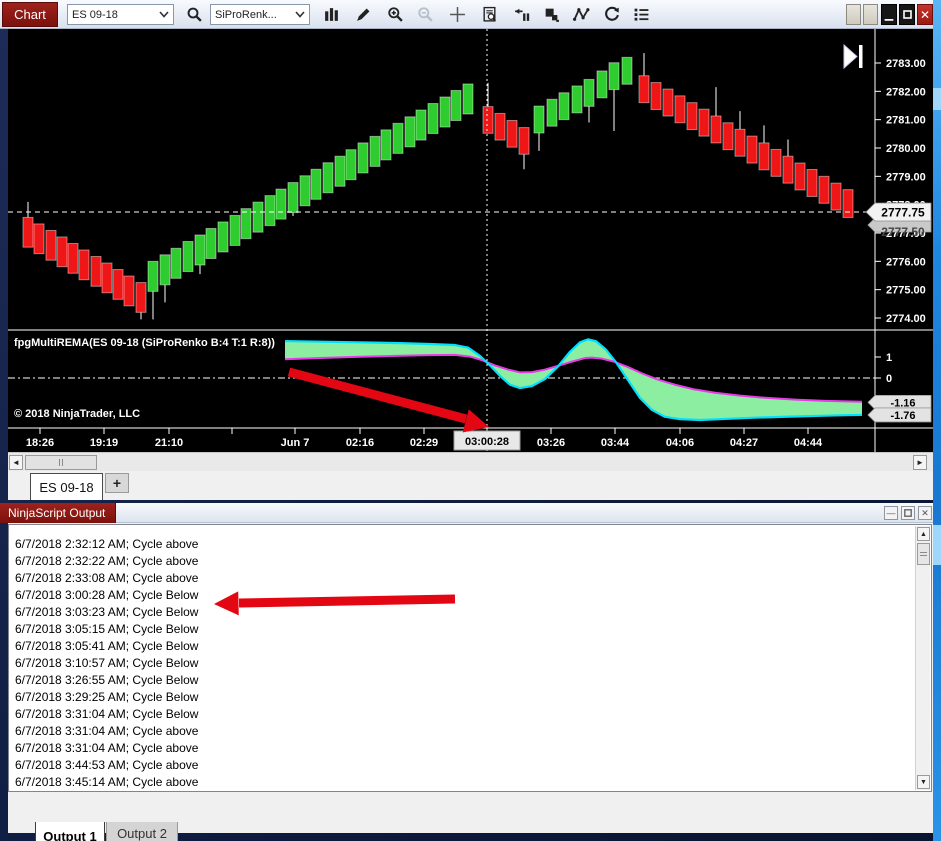 Image resolution: width=941 pixels, height=841 pixels. I want to click on time-tick-label: 04:27, so click(744, 443).